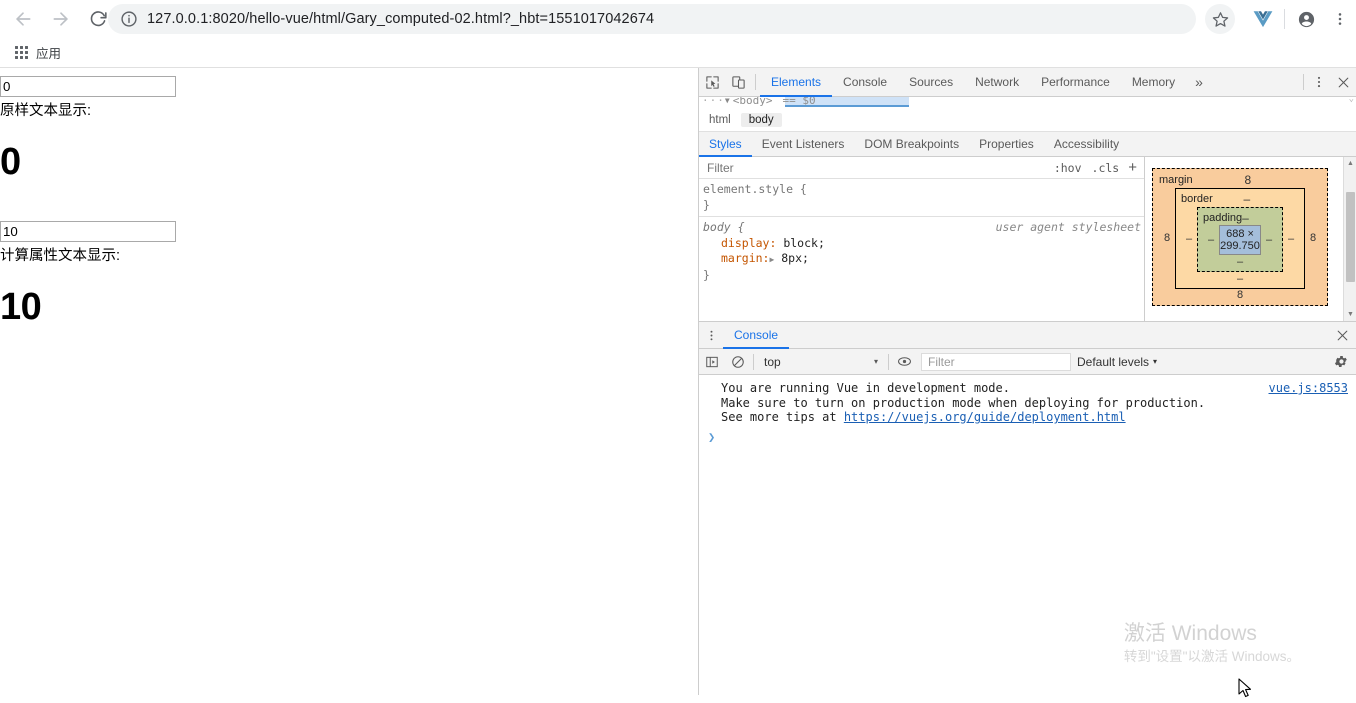 The height and width of the screenshot is (703, 1356). Describe the element at coordinates (865, 82) in the screenshot. I see `tab-console: Console` at that location.